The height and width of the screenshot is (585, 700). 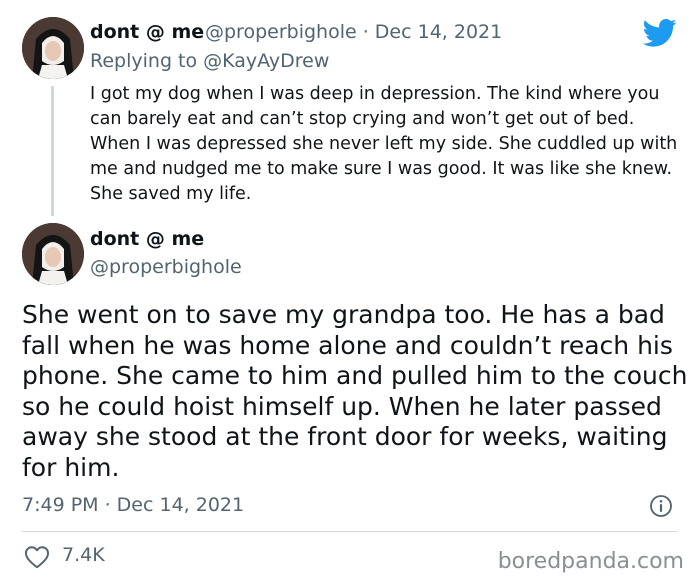 What do you see at coordinates (147, 32) in the screenshot?
I see `reply-display-name: dont @ me` at bounding box center [147, 32].